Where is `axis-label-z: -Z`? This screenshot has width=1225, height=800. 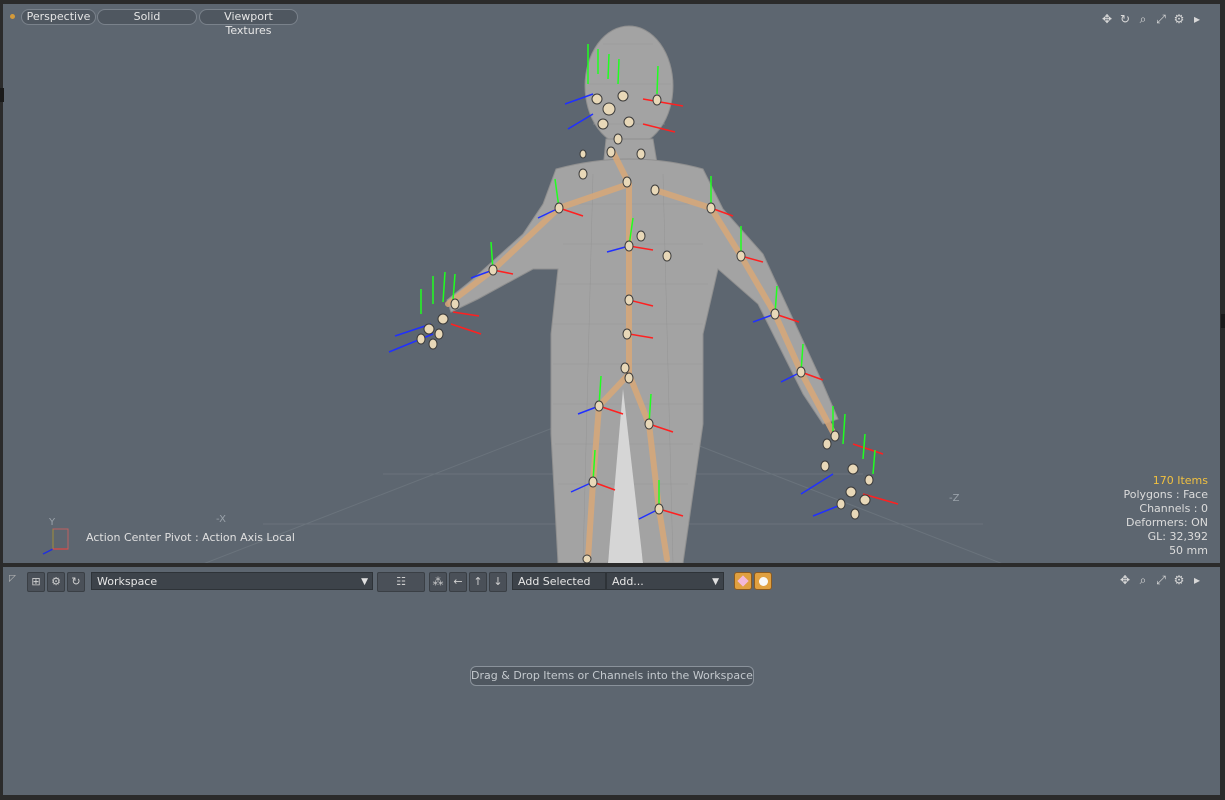 axis-label-z: -Z is located at coordinates (954, 498).